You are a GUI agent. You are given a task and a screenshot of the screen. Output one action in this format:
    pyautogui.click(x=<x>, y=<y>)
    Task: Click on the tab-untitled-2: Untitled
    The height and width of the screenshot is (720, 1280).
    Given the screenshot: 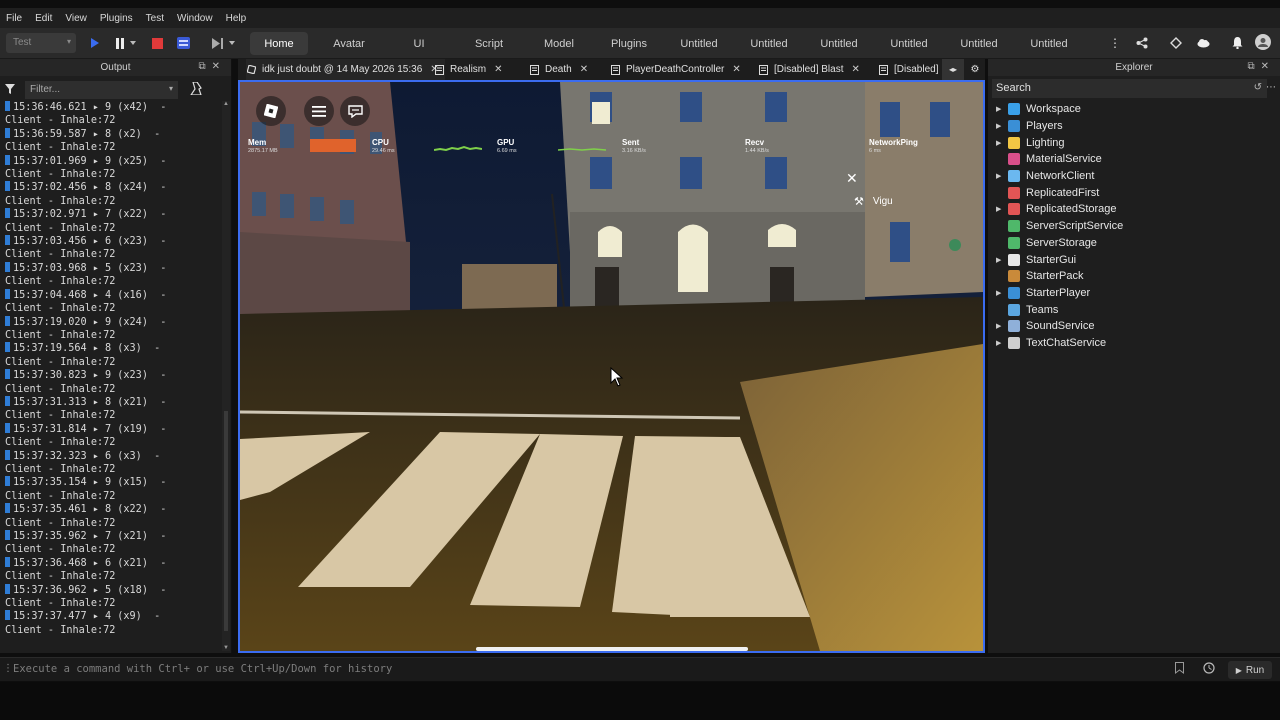 What is the action you would take?
    pyautogui.click(x=769, y=43)
    